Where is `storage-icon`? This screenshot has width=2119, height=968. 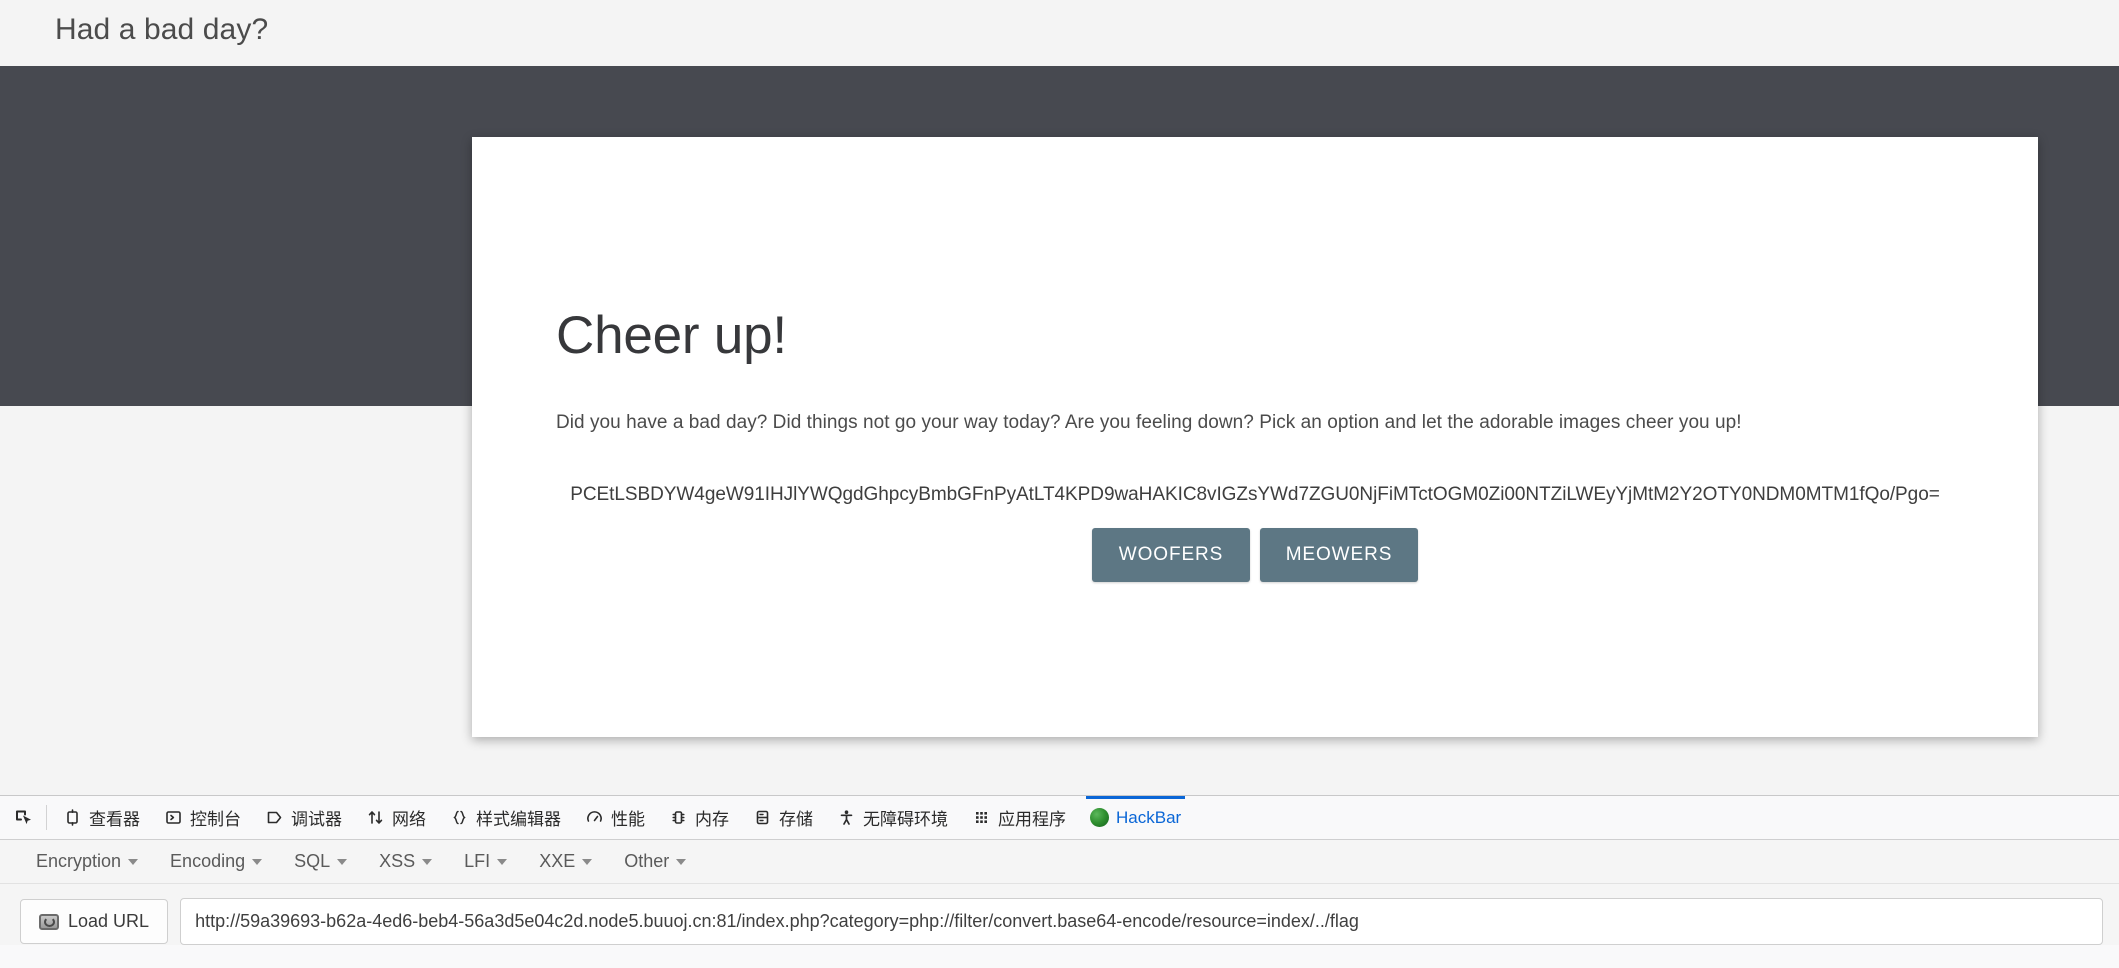
storage-icon is located at coordinates (762, 817).